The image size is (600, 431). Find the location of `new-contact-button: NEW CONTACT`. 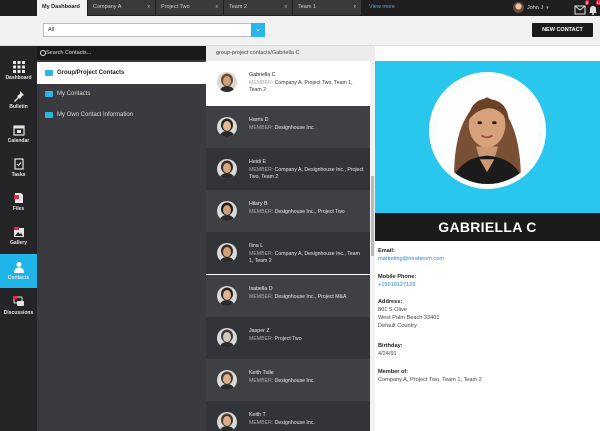

new-contact-button: NEW CONTACT is located at coordinates (562, 30).